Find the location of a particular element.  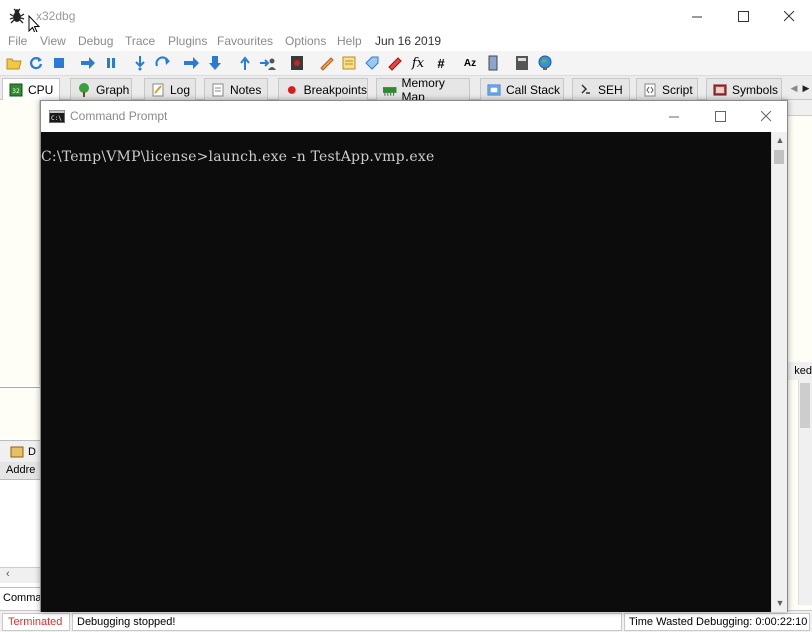

functions-icon: fx is located at coordinates (418, 63).